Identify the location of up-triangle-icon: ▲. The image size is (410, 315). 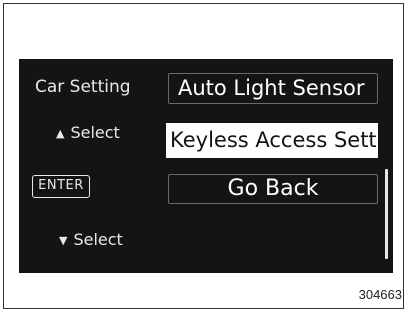
(60, 133).